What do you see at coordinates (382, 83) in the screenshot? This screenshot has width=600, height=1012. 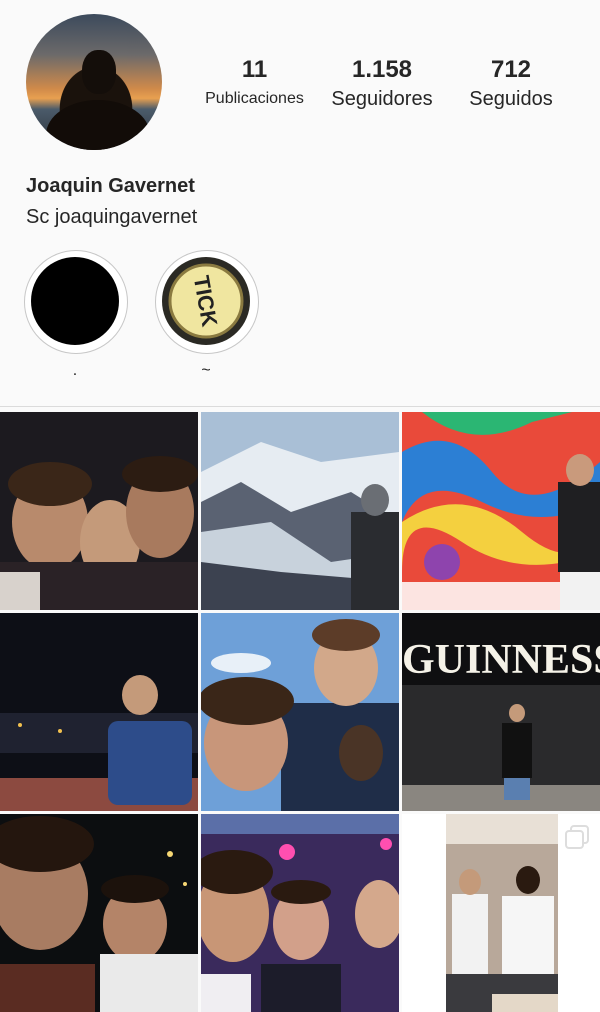 I see `stat-followers: 1.158 Seguidores` at bounding box center [382, 83].